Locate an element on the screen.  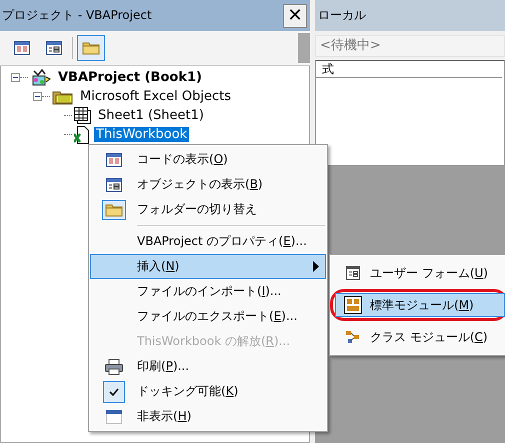
form-icon is located at coordinates (353, 273).